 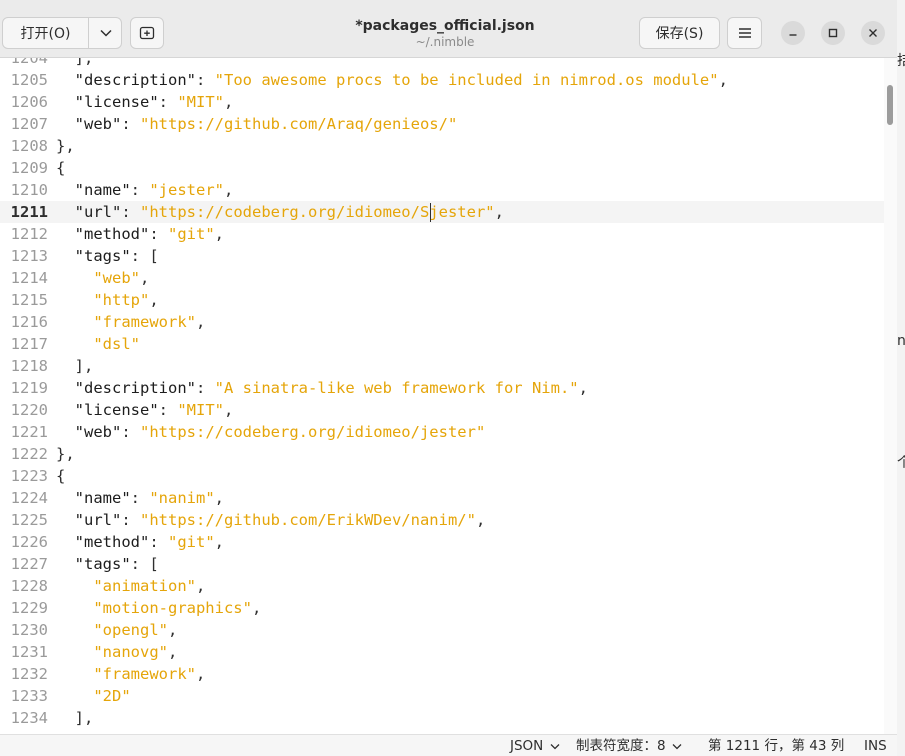 What do you see at coordinates (535, 746) in the screenshot?
I see `language-selector: JSON` at bounding box center [535, 746].